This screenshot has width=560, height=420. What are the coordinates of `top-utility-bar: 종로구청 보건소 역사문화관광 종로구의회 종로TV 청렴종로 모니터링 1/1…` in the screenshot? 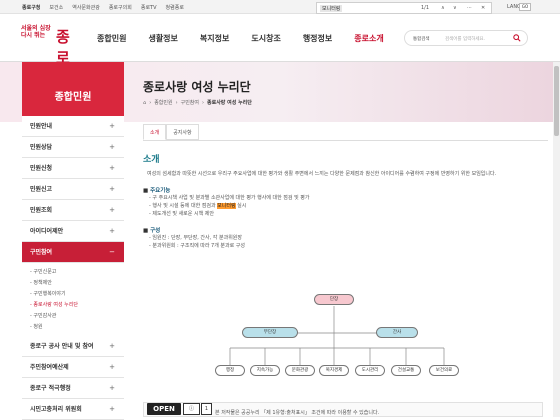 It's located at (280, 7).